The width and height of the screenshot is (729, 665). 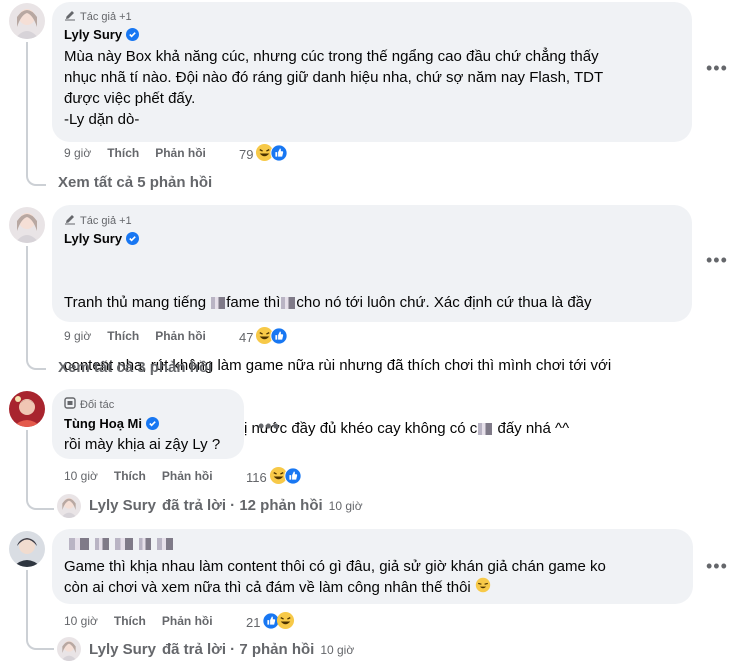 What do you see at coordinates (264, 337) in the screenshot?
I see `reaction-summary: 47` at bounding box center [264, 337].